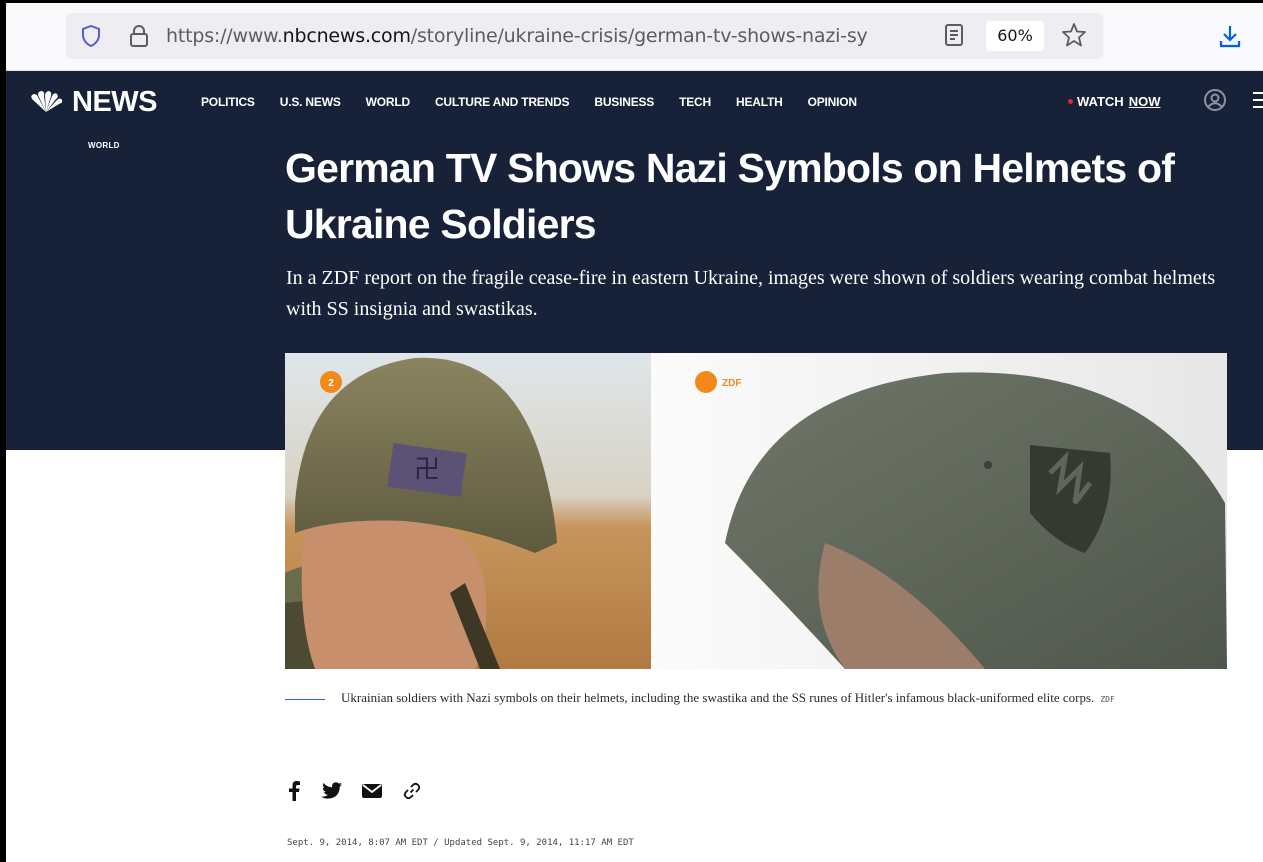  I want to click on nav-item-business: BUSINESS, so click(624, 102).